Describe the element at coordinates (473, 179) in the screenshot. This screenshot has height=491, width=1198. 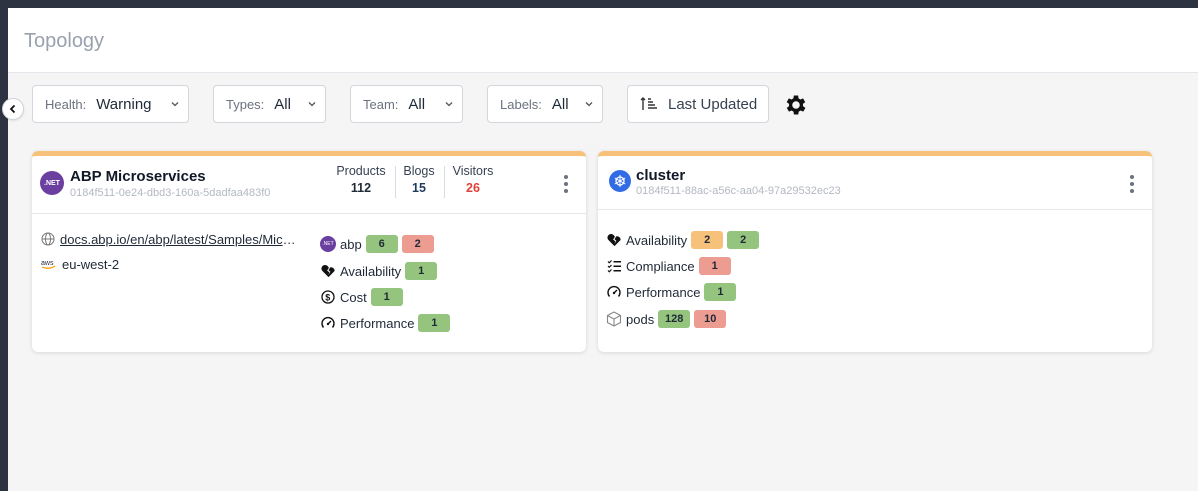
I see `stat-visitors: Visitors 26` at that location.